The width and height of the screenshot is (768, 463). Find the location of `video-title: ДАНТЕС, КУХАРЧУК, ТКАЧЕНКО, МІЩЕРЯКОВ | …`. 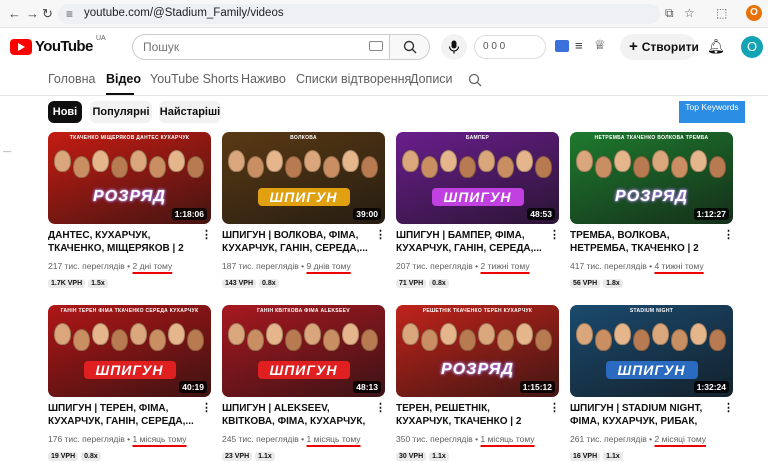

video-title: ДАНТЕС, КУХАРЧУК, ТКАЧЕНКО, МІЩЕРЯКОВ | … is located at coordinates (123, 242).